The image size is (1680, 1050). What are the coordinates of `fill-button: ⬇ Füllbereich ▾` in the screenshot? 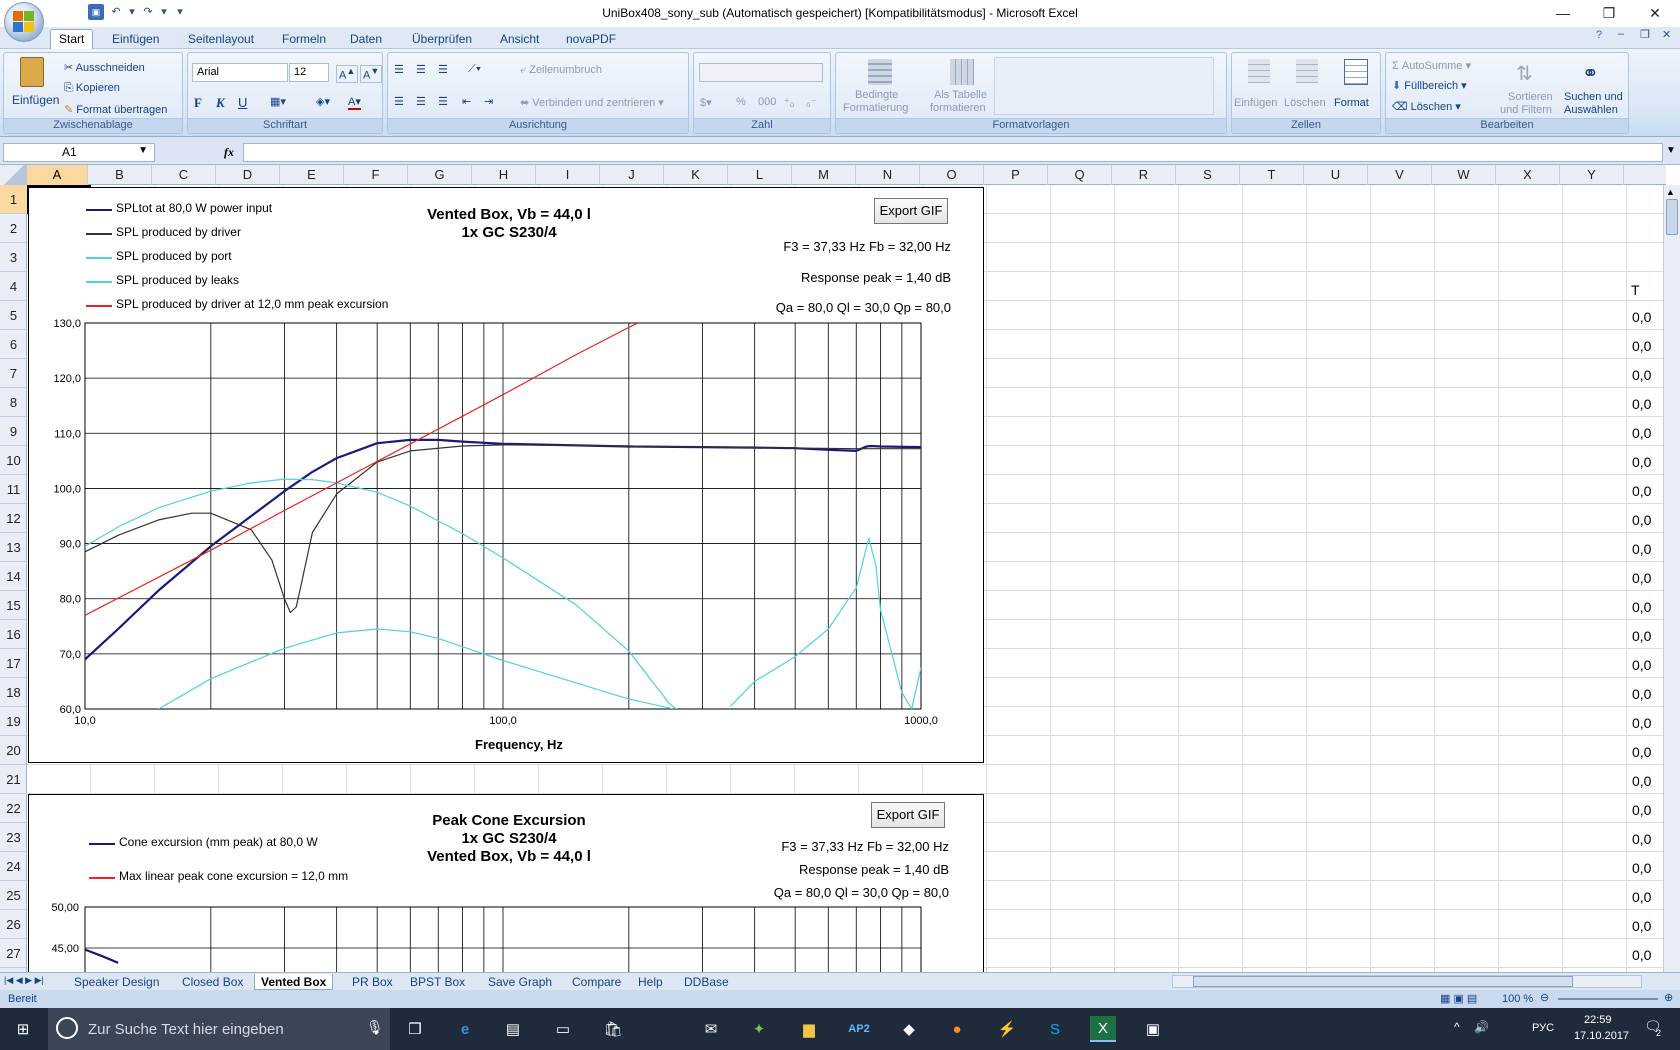 It's located at (1429, 85).